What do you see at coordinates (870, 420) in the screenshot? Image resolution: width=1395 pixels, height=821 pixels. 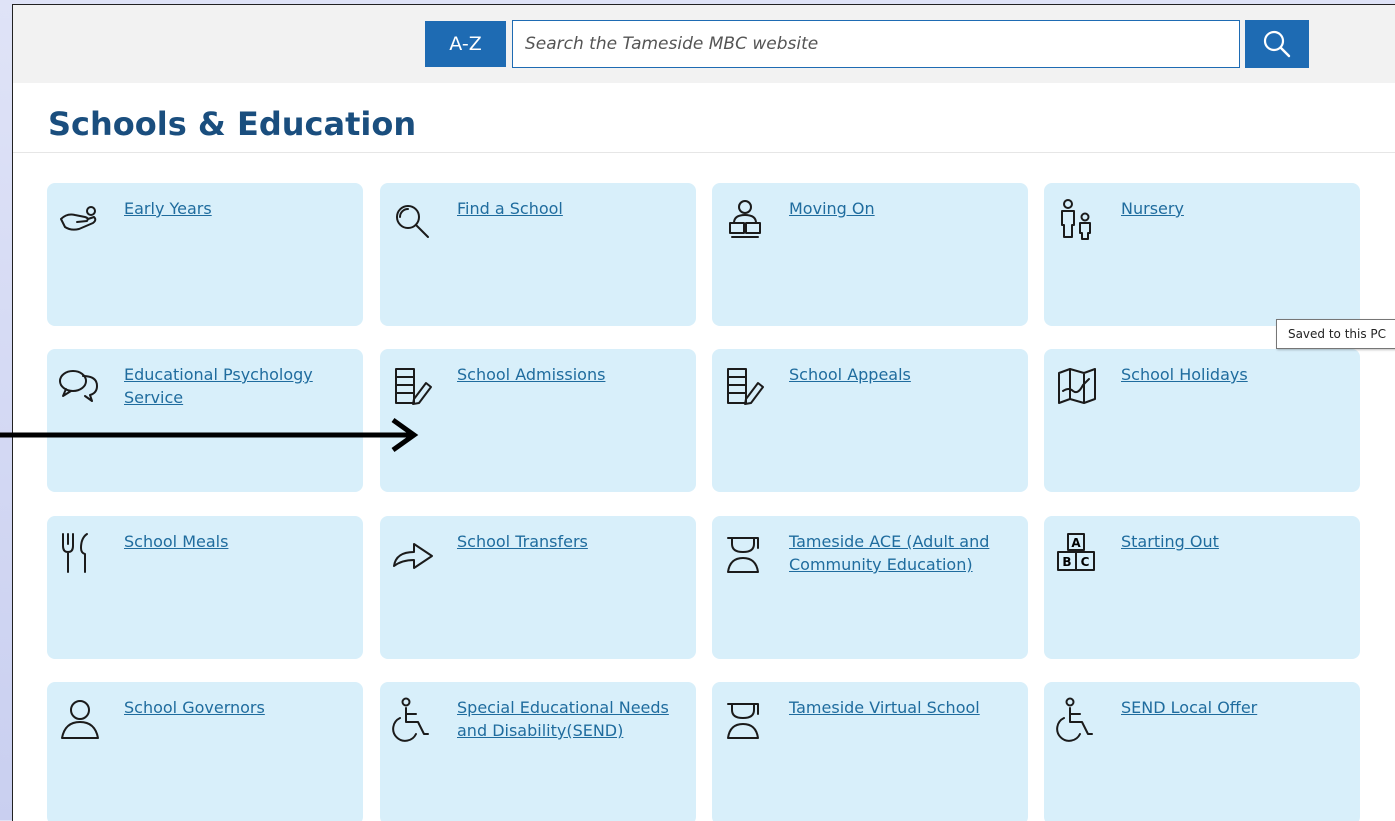 I see `tile-school-appeals: School Appeals` at bounding box center [870, 420].